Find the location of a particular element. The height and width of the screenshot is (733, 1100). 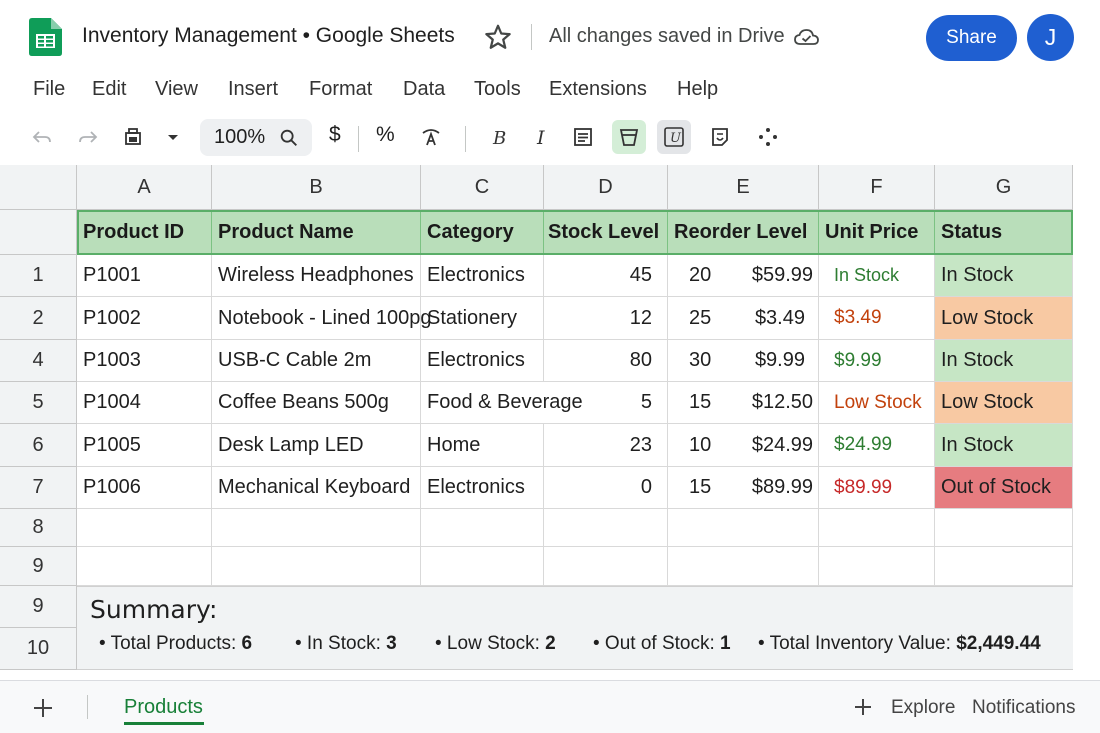

cell-product-name: USB-C Cable 2m is located at coordinates (316, 361).